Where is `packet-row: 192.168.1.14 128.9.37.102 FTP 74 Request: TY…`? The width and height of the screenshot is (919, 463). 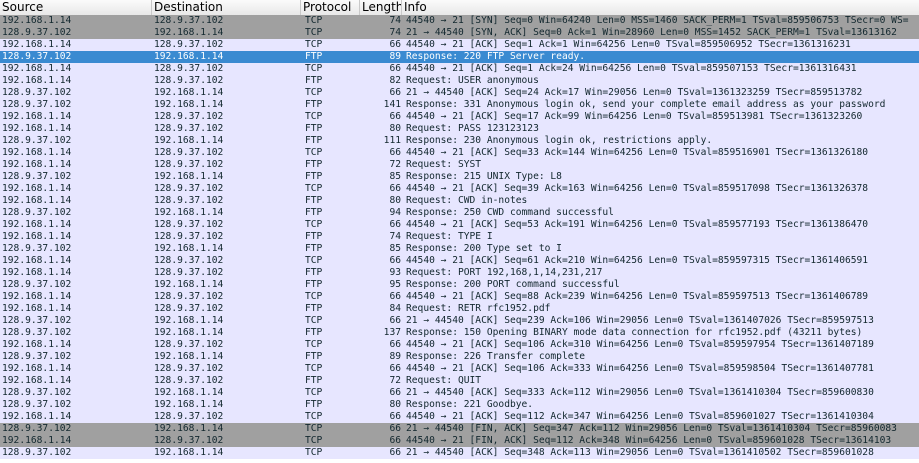 packet-row: 192.168.1.14 128.9.37.102 FTP 74 Request: TY… is located at coordinates (459, 237).